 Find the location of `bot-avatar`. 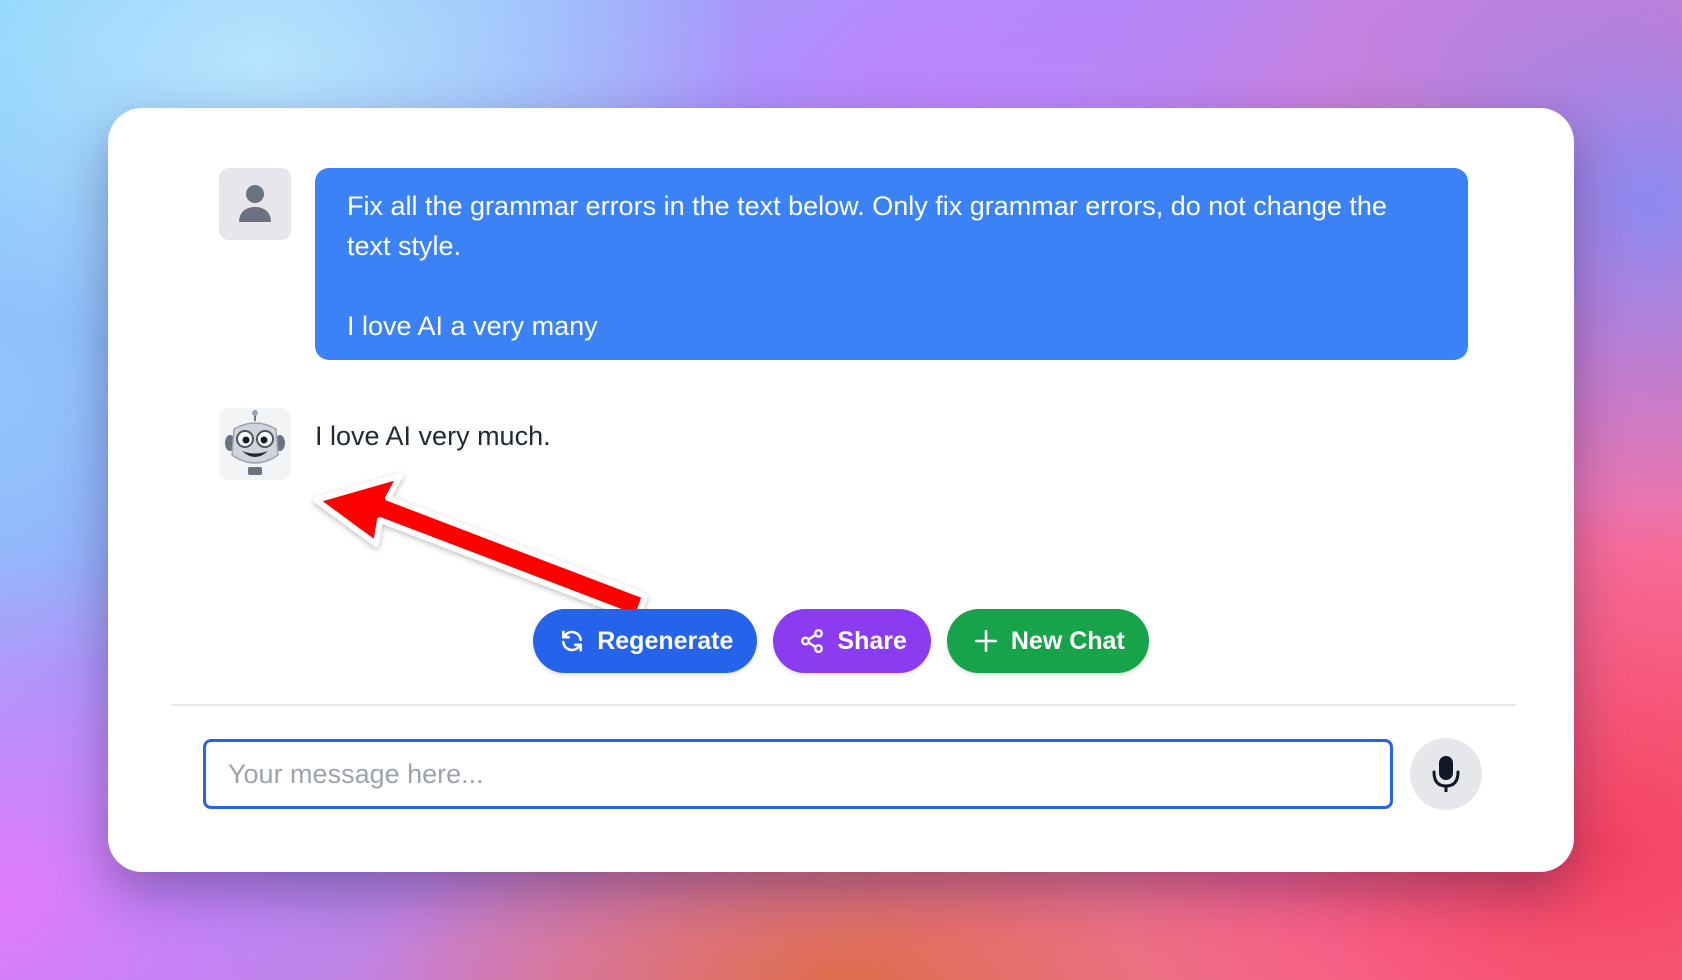

bot-avatar is located at coordinates (255, 444).